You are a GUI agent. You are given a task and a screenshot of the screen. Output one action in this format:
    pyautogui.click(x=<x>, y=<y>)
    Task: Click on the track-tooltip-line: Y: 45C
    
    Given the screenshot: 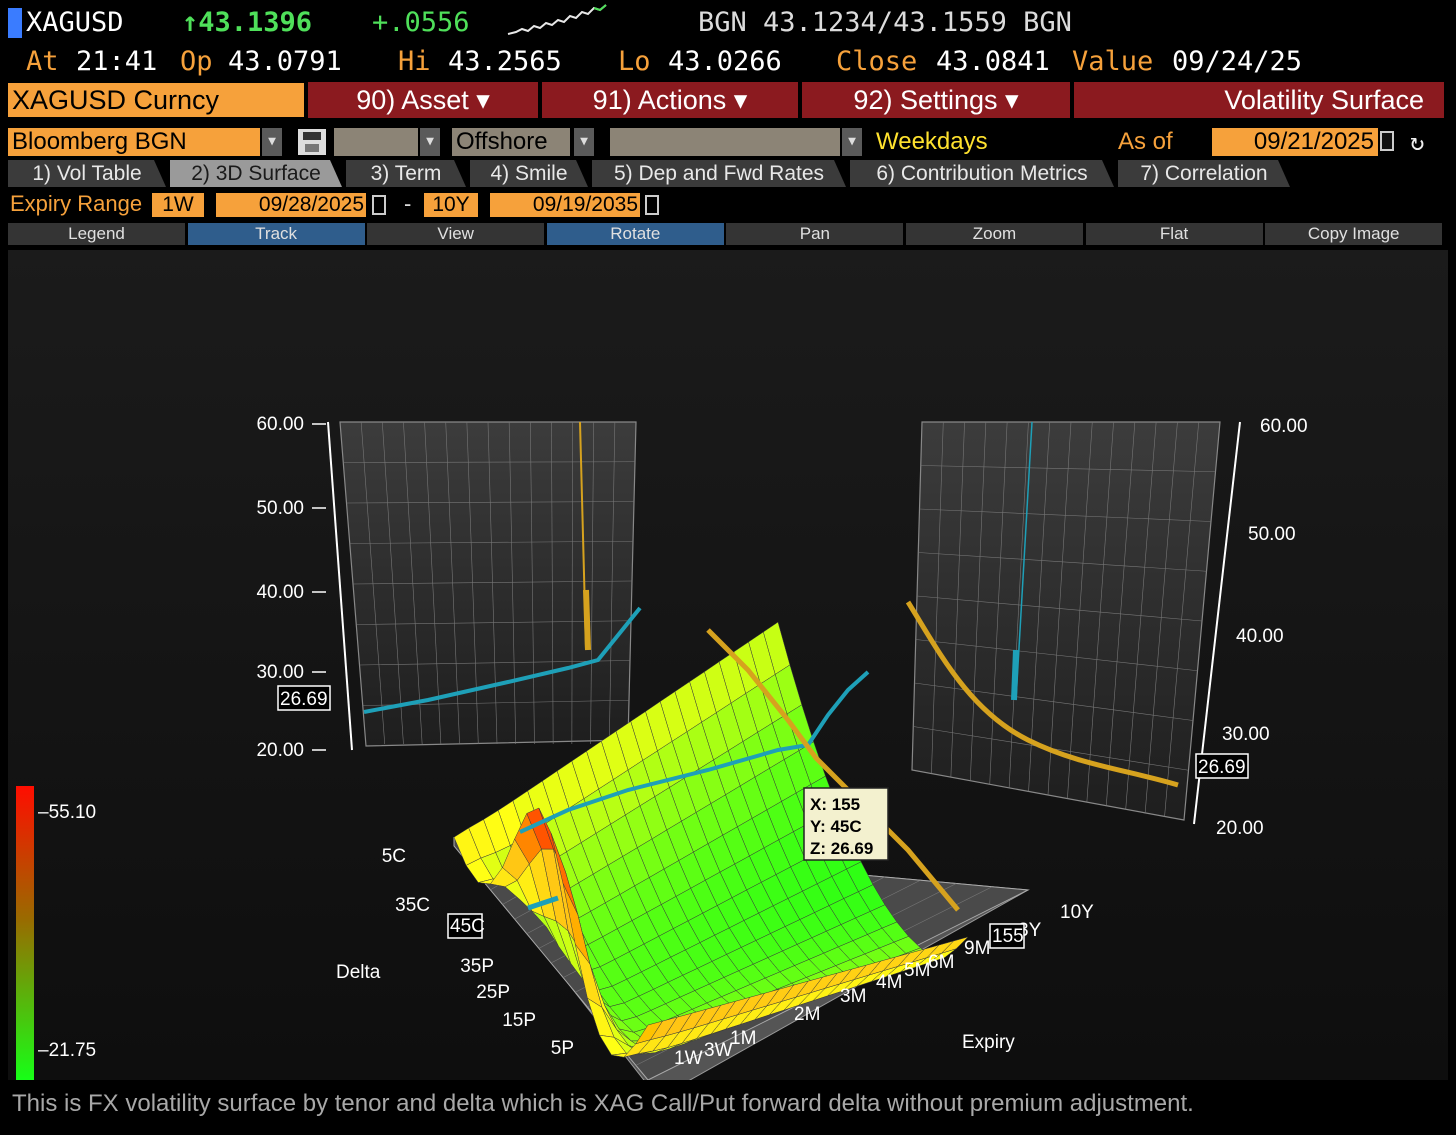 What is the action you would take?
    pyautogui.click(x=836, y=826)
    